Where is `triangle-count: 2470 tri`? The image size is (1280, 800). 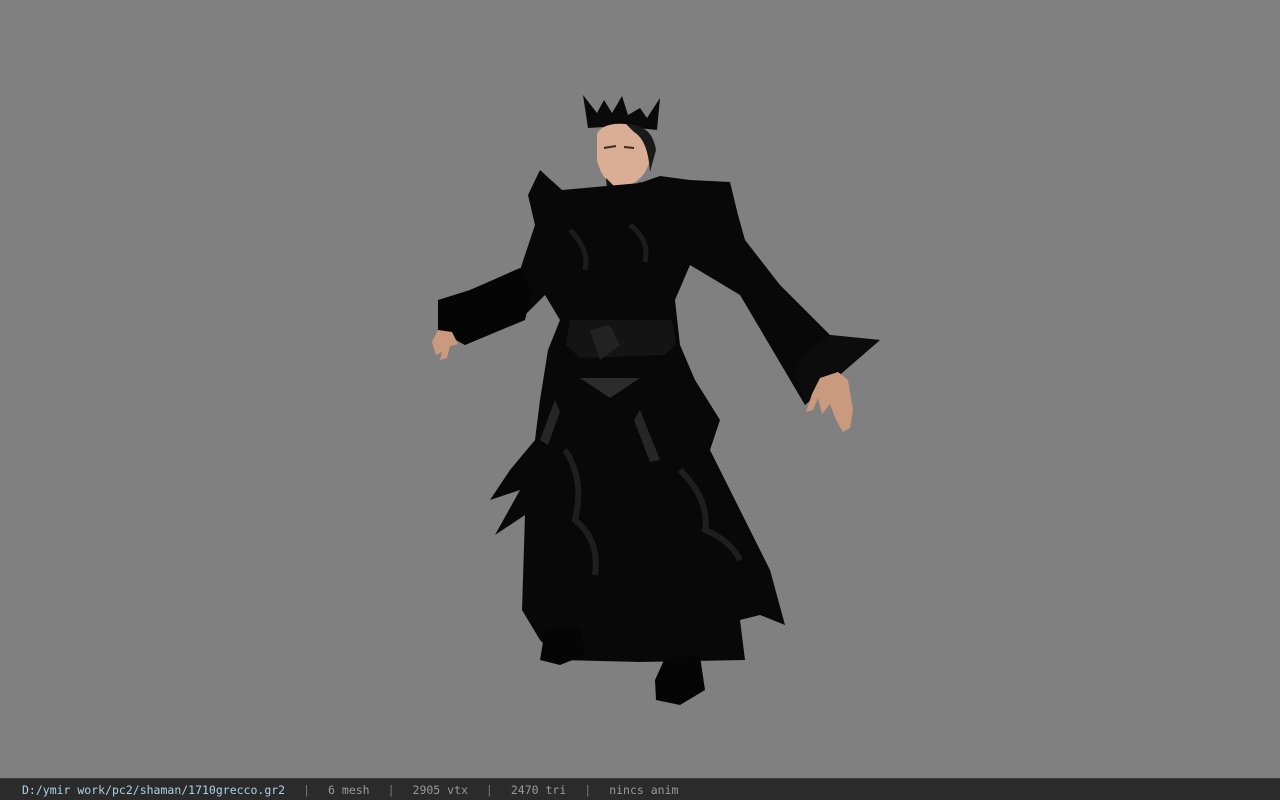
triangle-count: 2470 tri is located at coordinates (538, 789).